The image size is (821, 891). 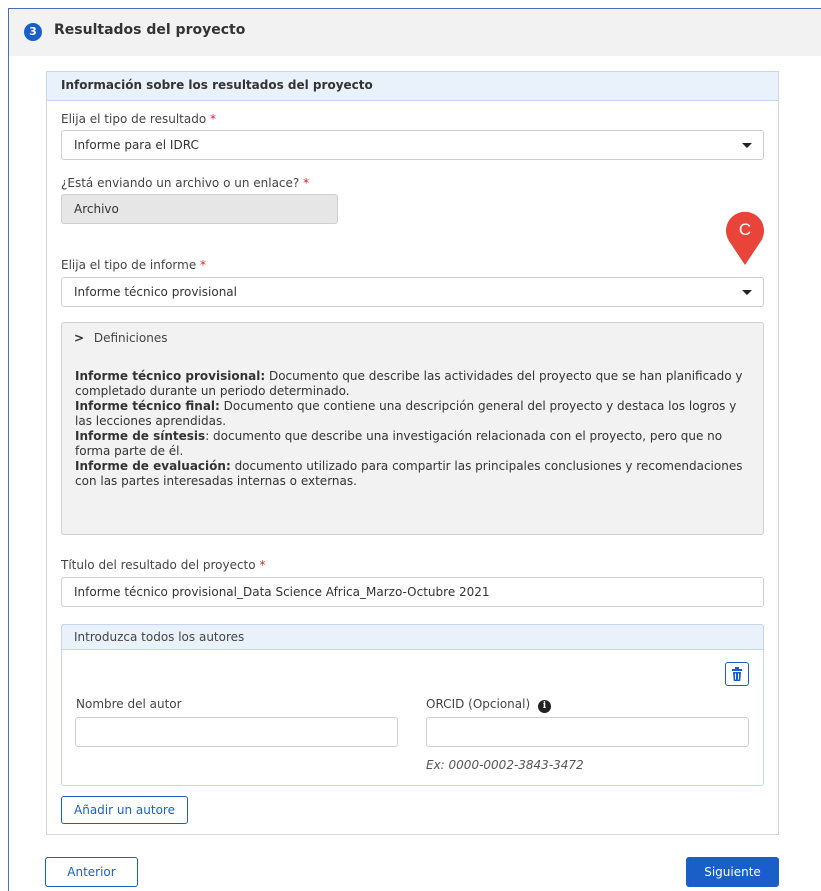 I want to click on definitions-toggle: > Definiciones, so click(x=120, y=338).